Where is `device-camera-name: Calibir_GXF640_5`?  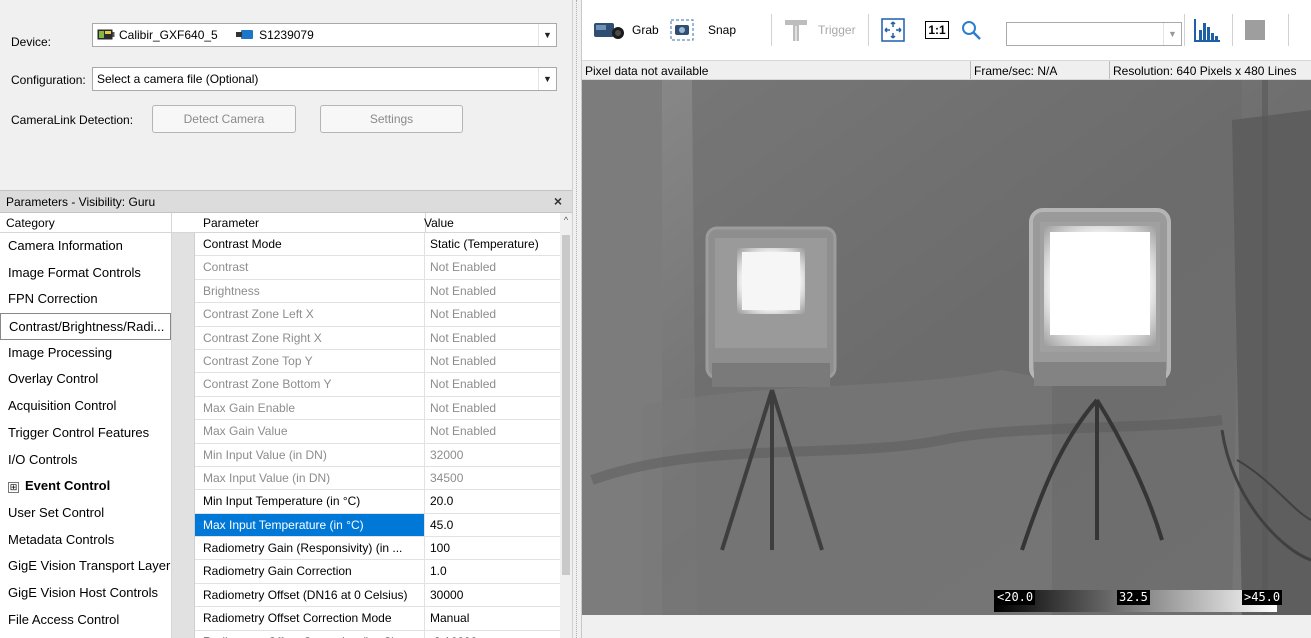
device-camera-name: Calibir_GXF640_5 is located at coordinates (168, 35).